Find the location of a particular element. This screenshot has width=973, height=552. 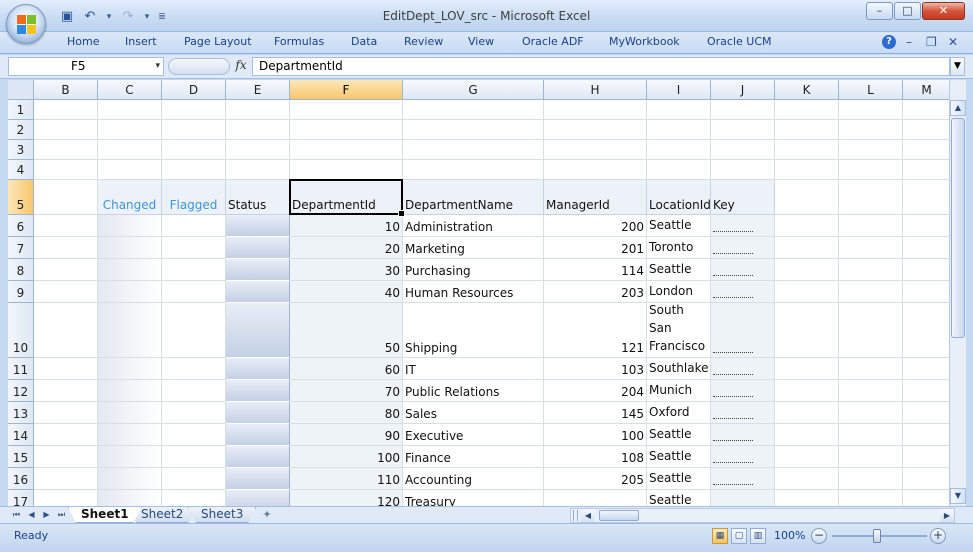

name-box: F5 ▾ is located at coordinates (86, 66).